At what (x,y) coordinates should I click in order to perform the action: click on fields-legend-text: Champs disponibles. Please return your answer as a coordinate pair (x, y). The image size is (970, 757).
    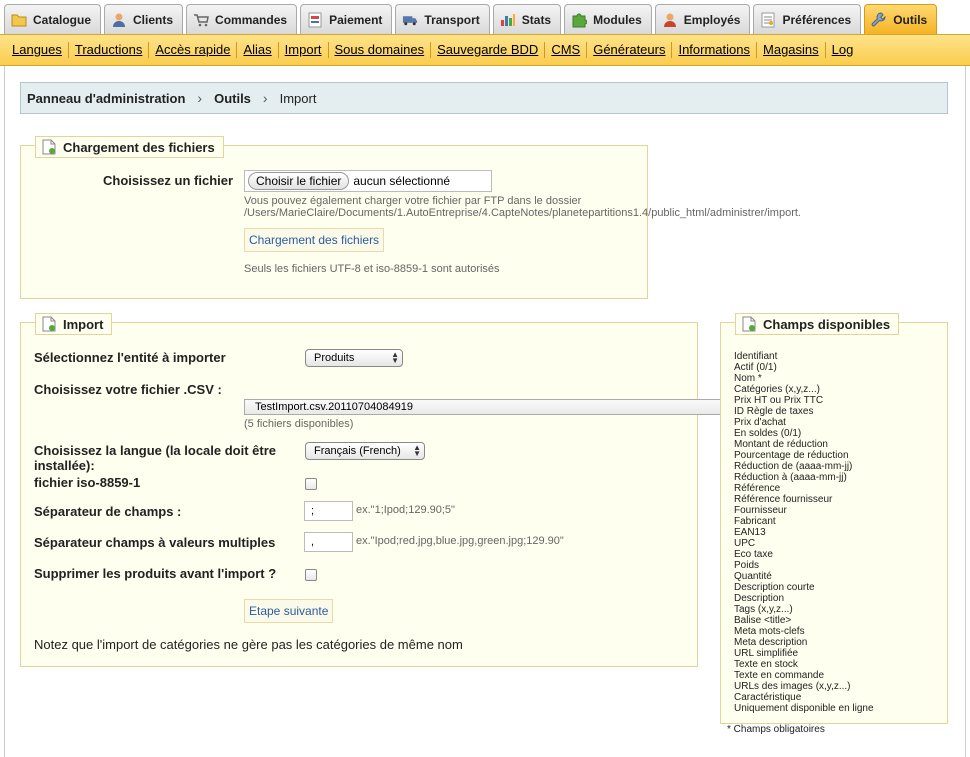
    Looking at the image, I should click on (827, 324).